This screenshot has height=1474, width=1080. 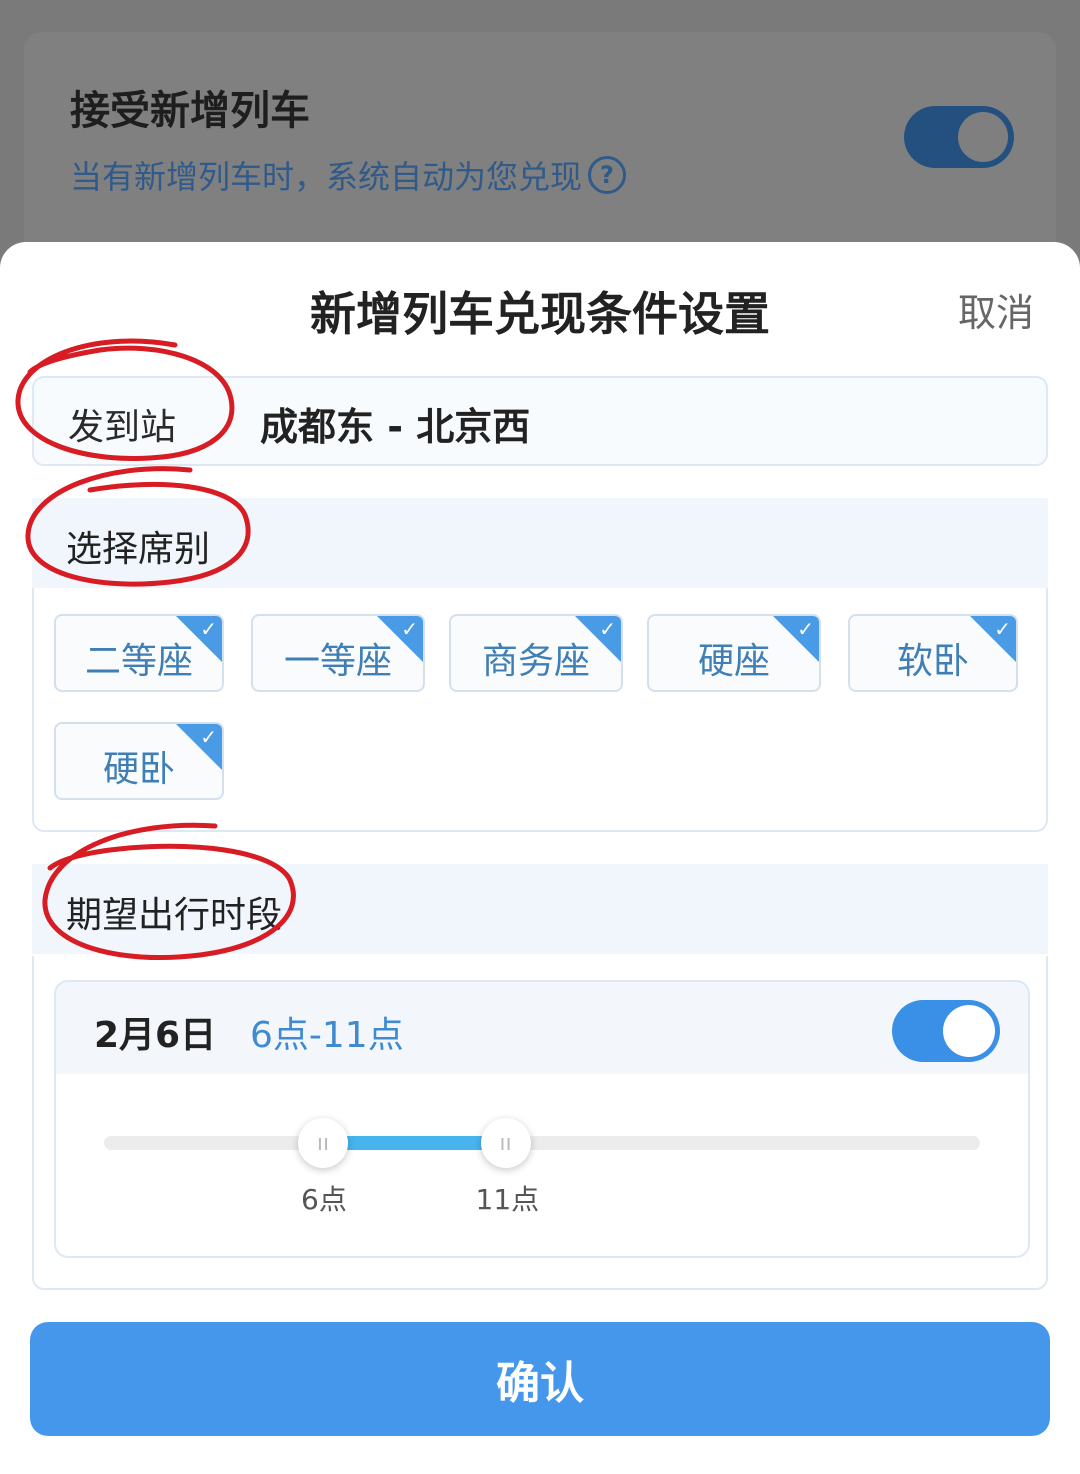 What do you see at coordinates (326, 177) in the screenshot?
I see `background-subtitle-text: 当有新增列车时，系统自动为您兑现` at bounding box center [326, 177].